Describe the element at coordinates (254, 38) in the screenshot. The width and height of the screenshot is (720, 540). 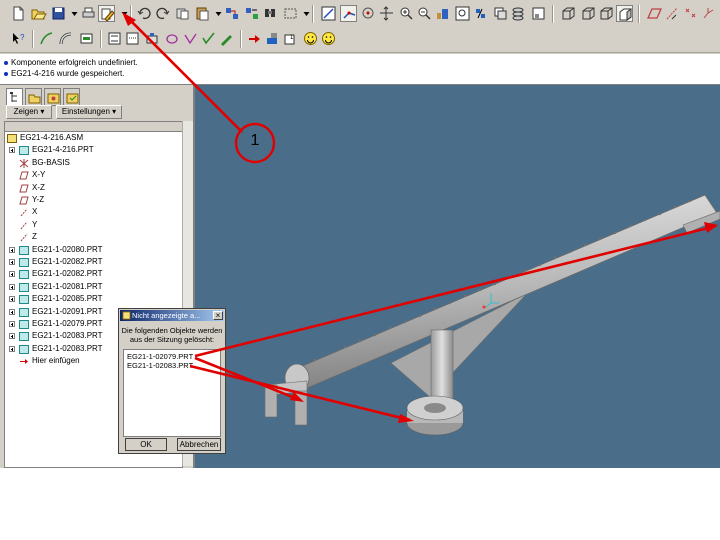
I see `insert-arrow-icon` at that location.